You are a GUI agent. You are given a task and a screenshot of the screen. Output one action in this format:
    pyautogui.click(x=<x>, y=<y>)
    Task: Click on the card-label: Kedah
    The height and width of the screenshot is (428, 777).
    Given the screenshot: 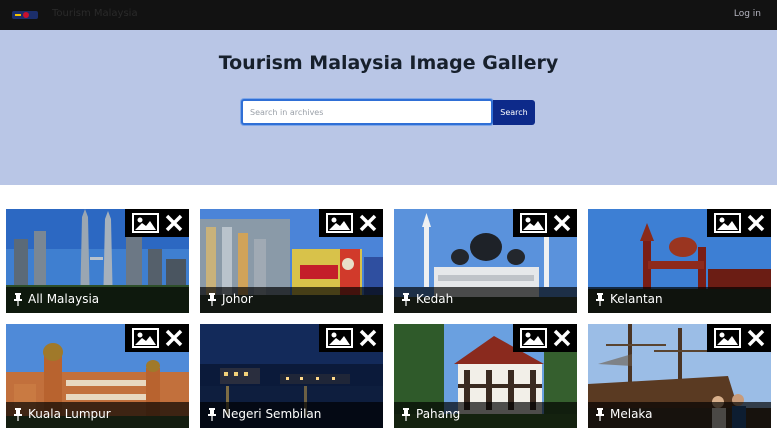 What is the action you would take?
    pyautogui.click(x=435, y=299)
    